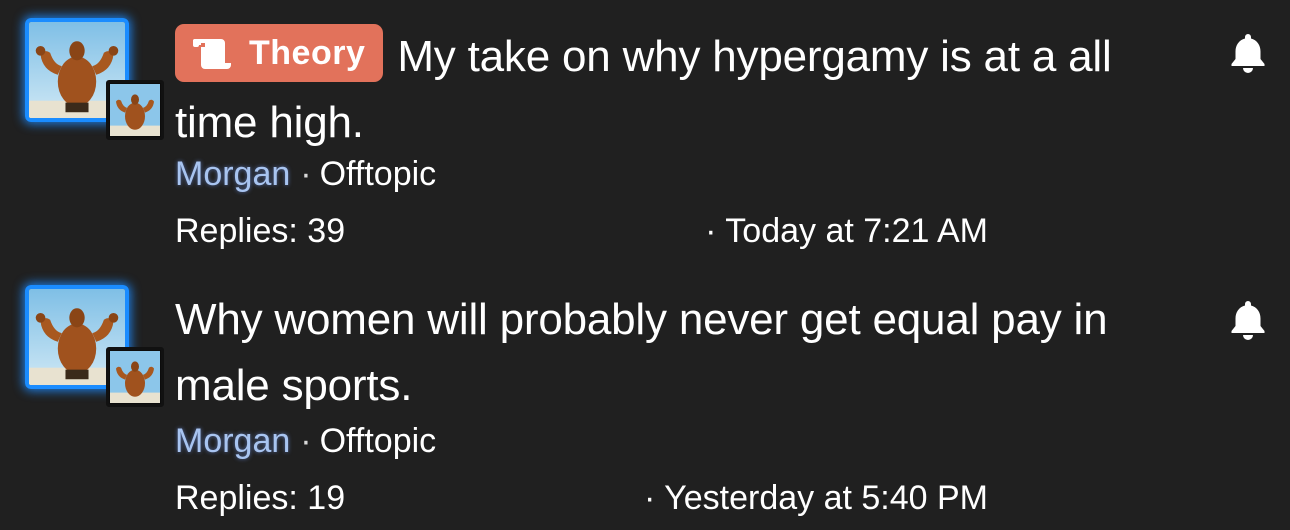  I want to click on reply-count: Replies: 19, so click(260, 498).